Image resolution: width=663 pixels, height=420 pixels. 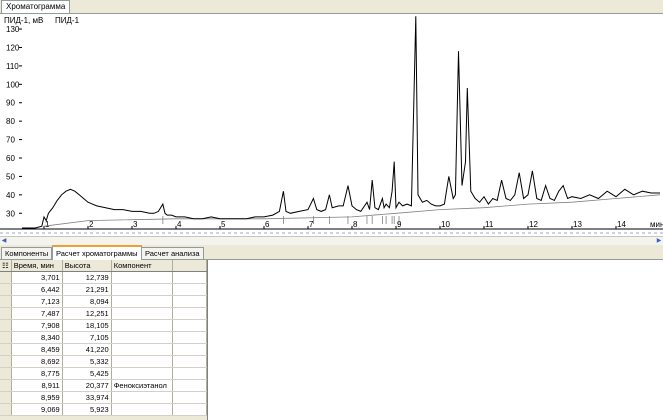 What do you see at coordinates (87, 325) in the screenshot?
I see `cell-height: 18,105` at bounding box center [87, 325].